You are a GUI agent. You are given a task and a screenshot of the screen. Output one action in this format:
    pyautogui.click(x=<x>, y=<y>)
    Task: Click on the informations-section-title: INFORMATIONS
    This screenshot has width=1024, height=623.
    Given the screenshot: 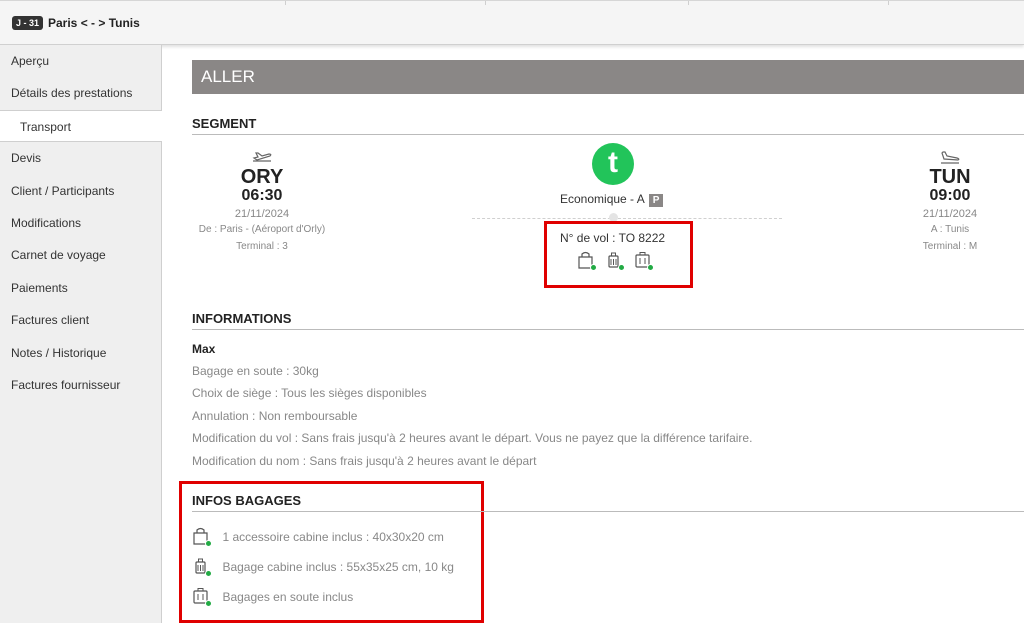 What is the action you would take?
    pyautogui.click(x=608, y=320)
    